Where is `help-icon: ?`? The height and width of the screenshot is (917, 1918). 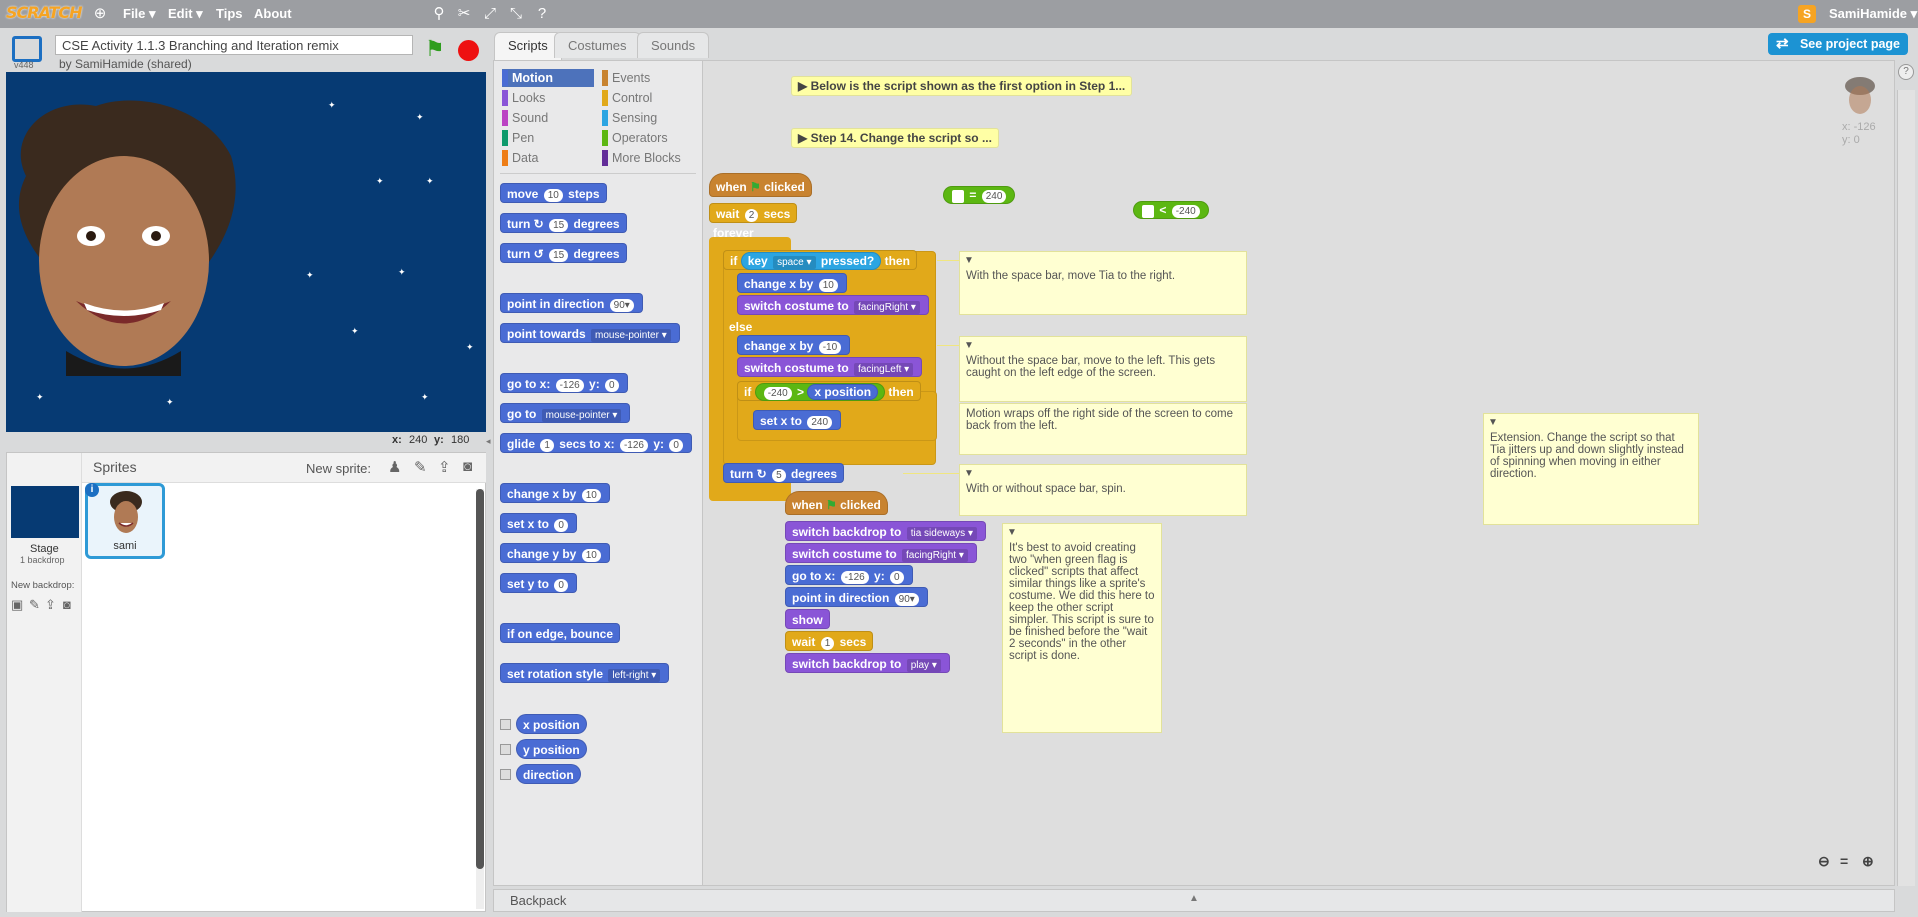 help-icon: ? is located at coordinates (542, 14).